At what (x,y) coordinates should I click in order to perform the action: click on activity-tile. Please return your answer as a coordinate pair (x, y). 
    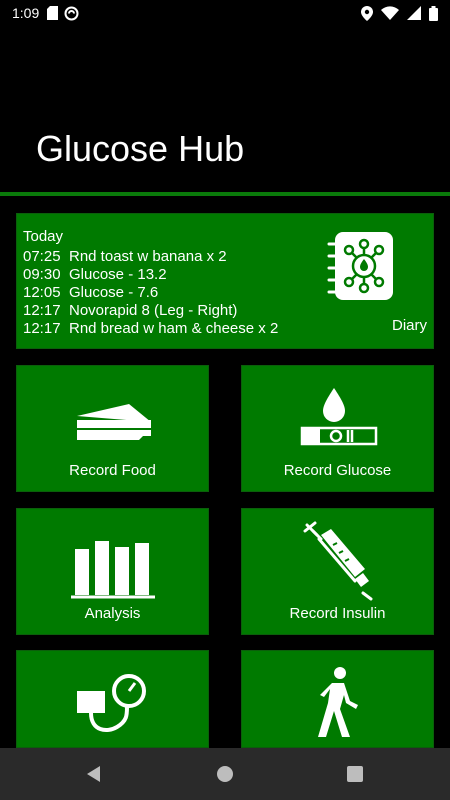
    Looking at the image, I should click on (337, 699).